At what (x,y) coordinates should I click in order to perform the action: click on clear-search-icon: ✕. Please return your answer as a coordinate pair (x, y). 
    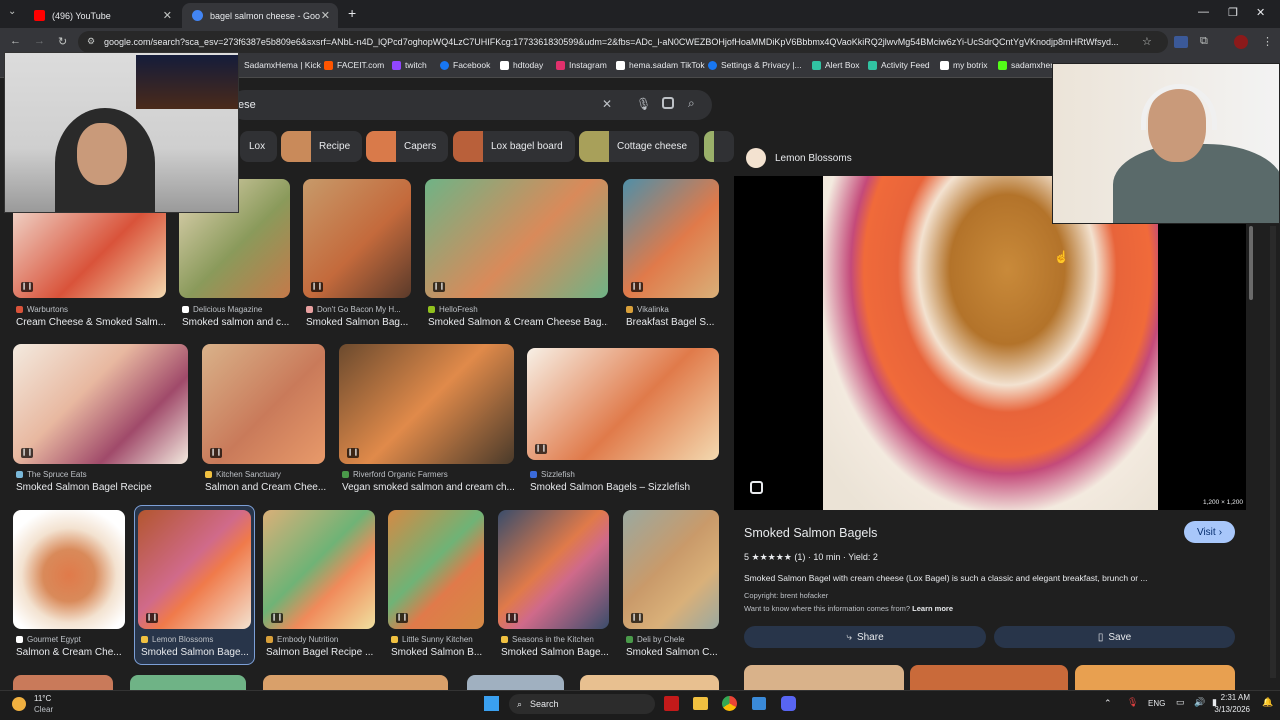
    Looking at the image, I should click on (607, 104).